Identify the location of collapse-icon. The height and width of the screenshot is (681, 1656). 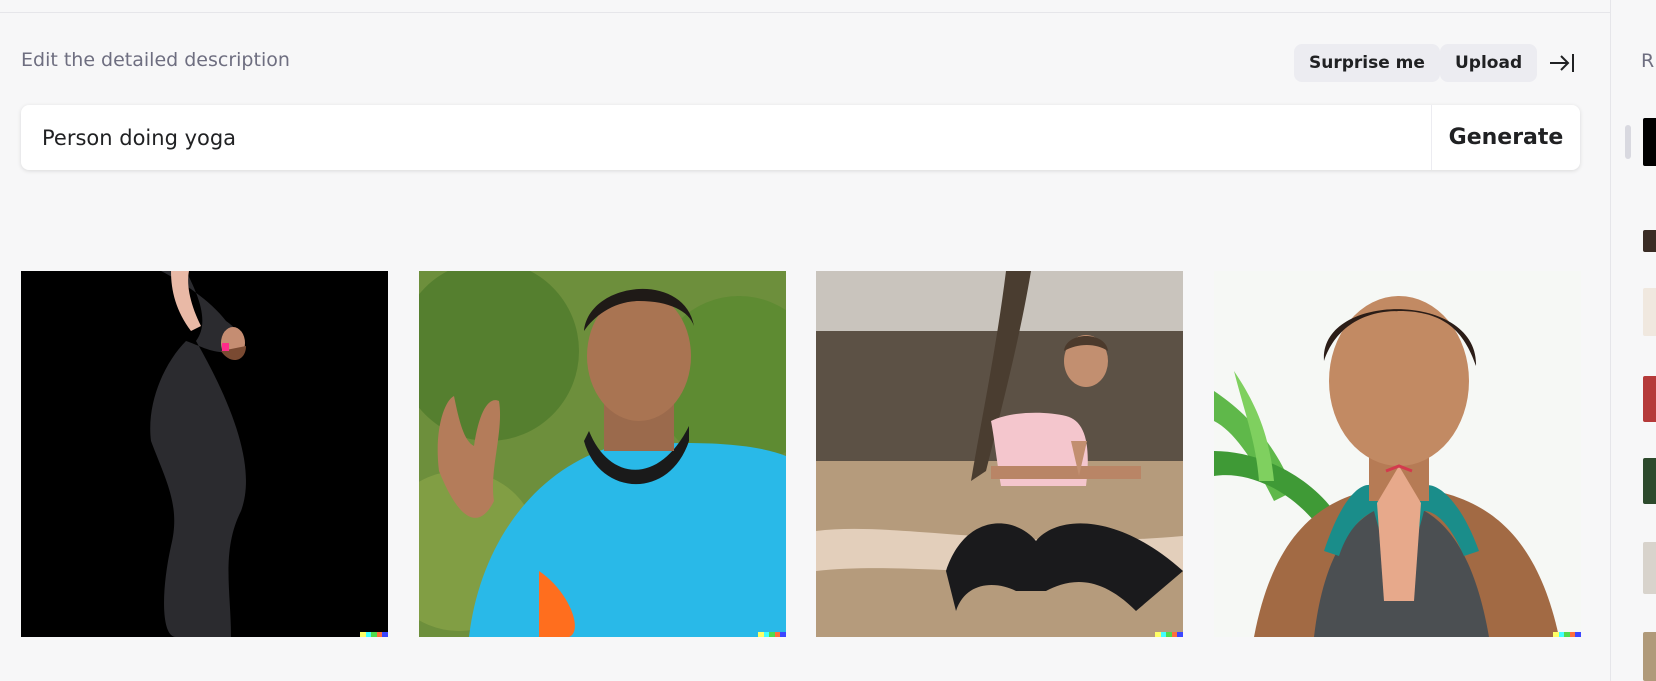
(1562, 63).